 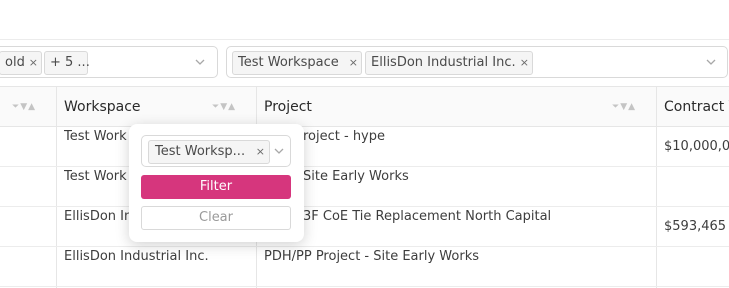 I want to click on project-cell: roject - hype, so click(x=344, y=136).